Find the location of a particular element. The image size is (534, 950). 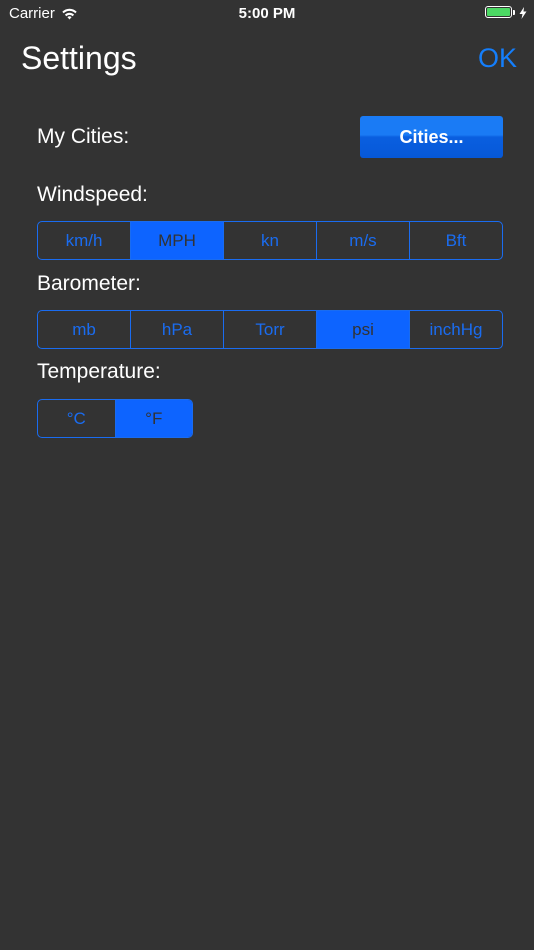

page-title: Settings is located at coordinates (79, 58).